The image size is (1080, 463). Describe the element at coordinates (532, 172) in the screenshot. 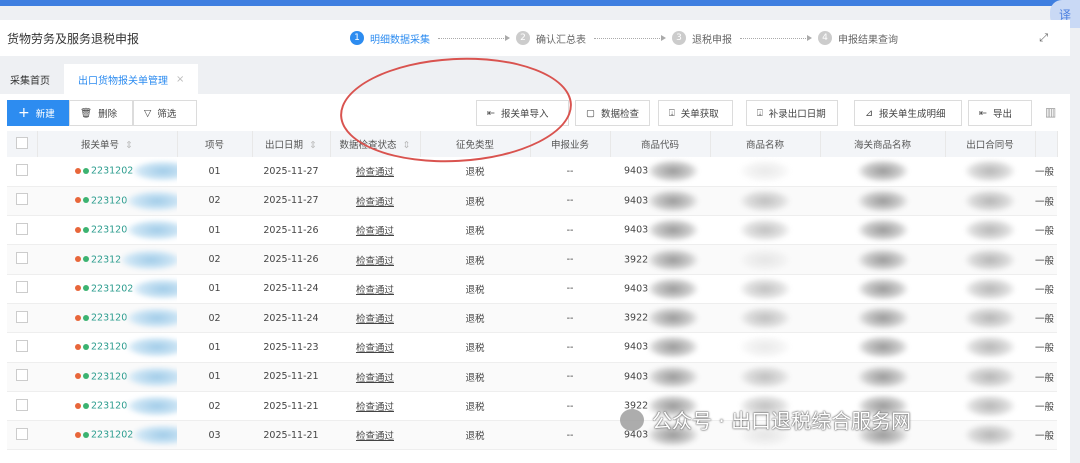

I see `table-row: 2231202 01 2025-11-27 检查通过 退税 -- 9403 一般` at that location.